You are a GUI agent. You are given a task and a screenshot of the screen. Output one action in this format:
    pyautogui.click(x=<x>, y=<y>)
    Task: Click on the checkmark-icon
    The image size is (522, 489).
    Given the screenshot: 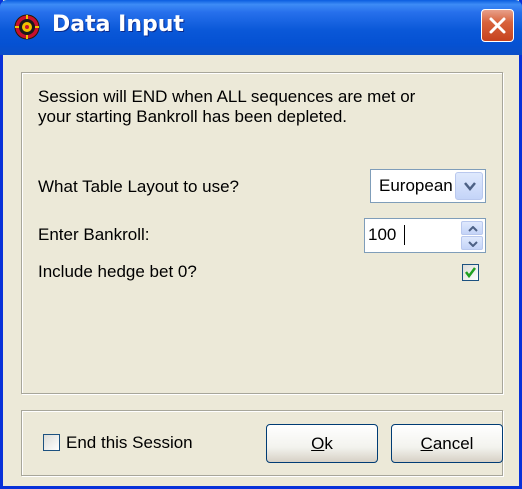 What is the action you would take?
    pyautogui.click(x=470, y=273)
    